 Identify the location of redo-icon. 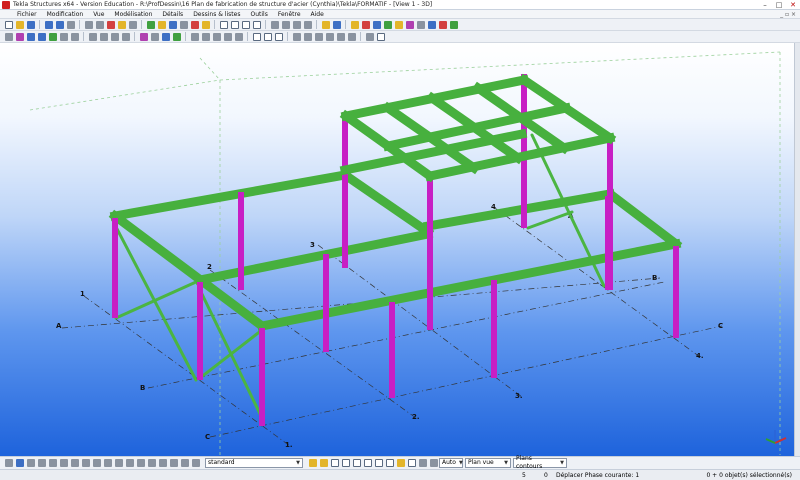
(59, 24).